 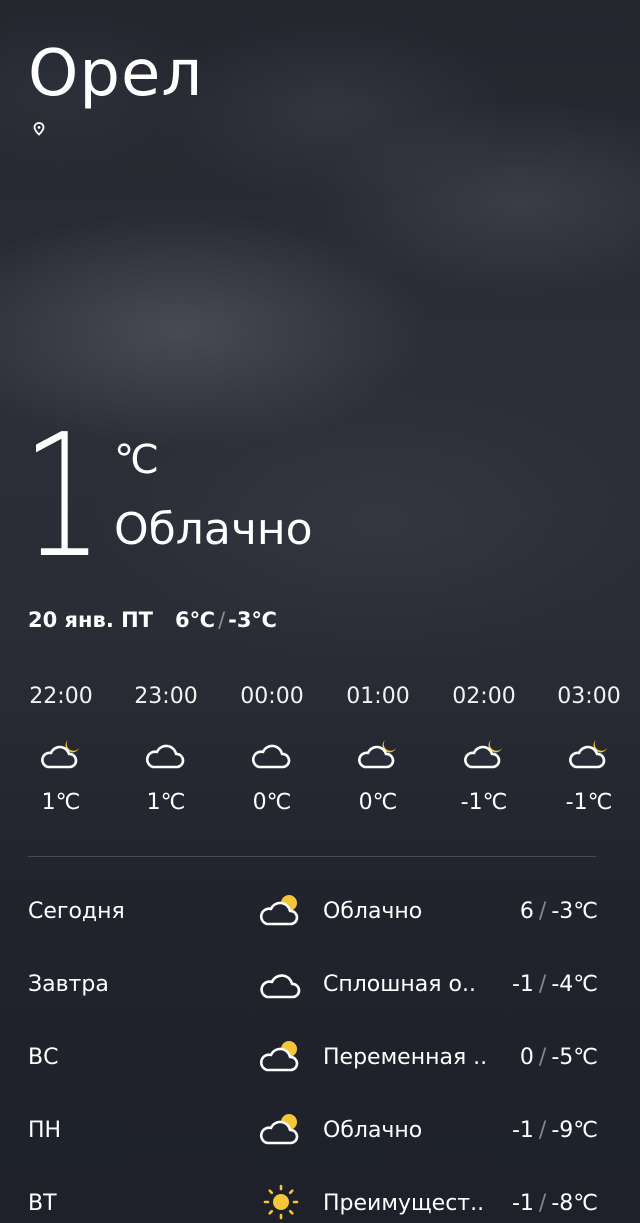 I want to click on daily-row-tomorrow: Завтра Сплошная о.. -1/-4℃, so click(x=320, y=985).